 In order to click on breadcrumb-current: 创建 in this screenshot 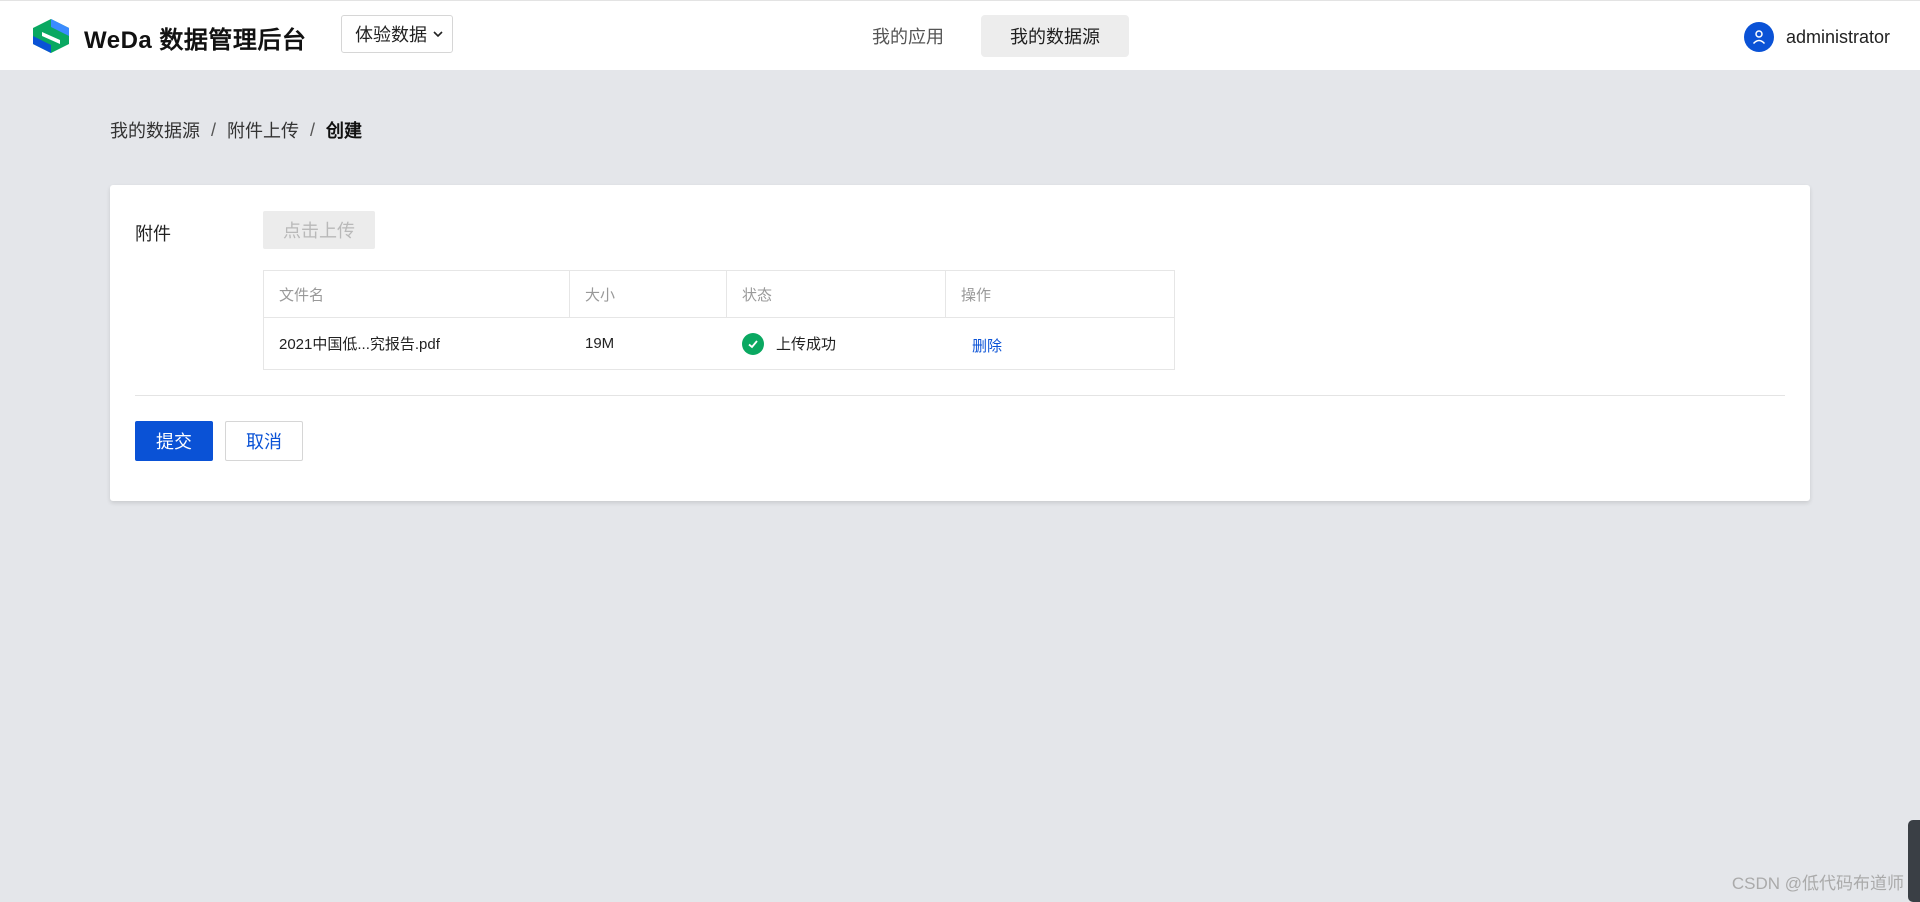, I will do `click(344, 131)`.